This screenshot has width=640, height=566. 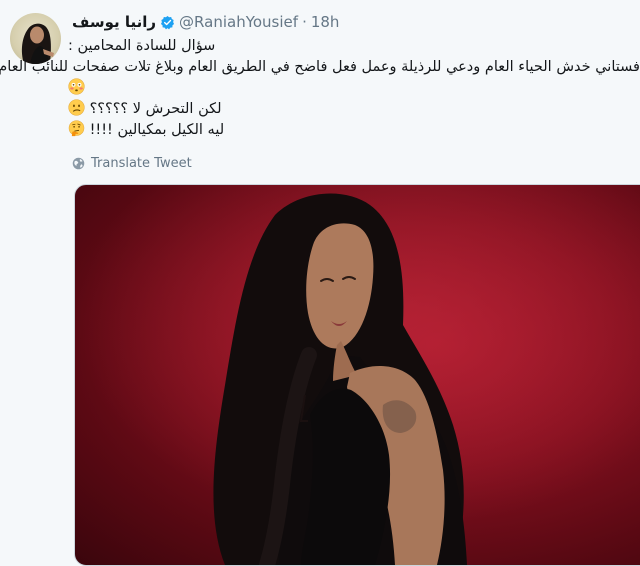 What do you see at coordinates (325, 22) in the screenshot?
I see `timestamp: 18h` at bounding box center [325, 22].